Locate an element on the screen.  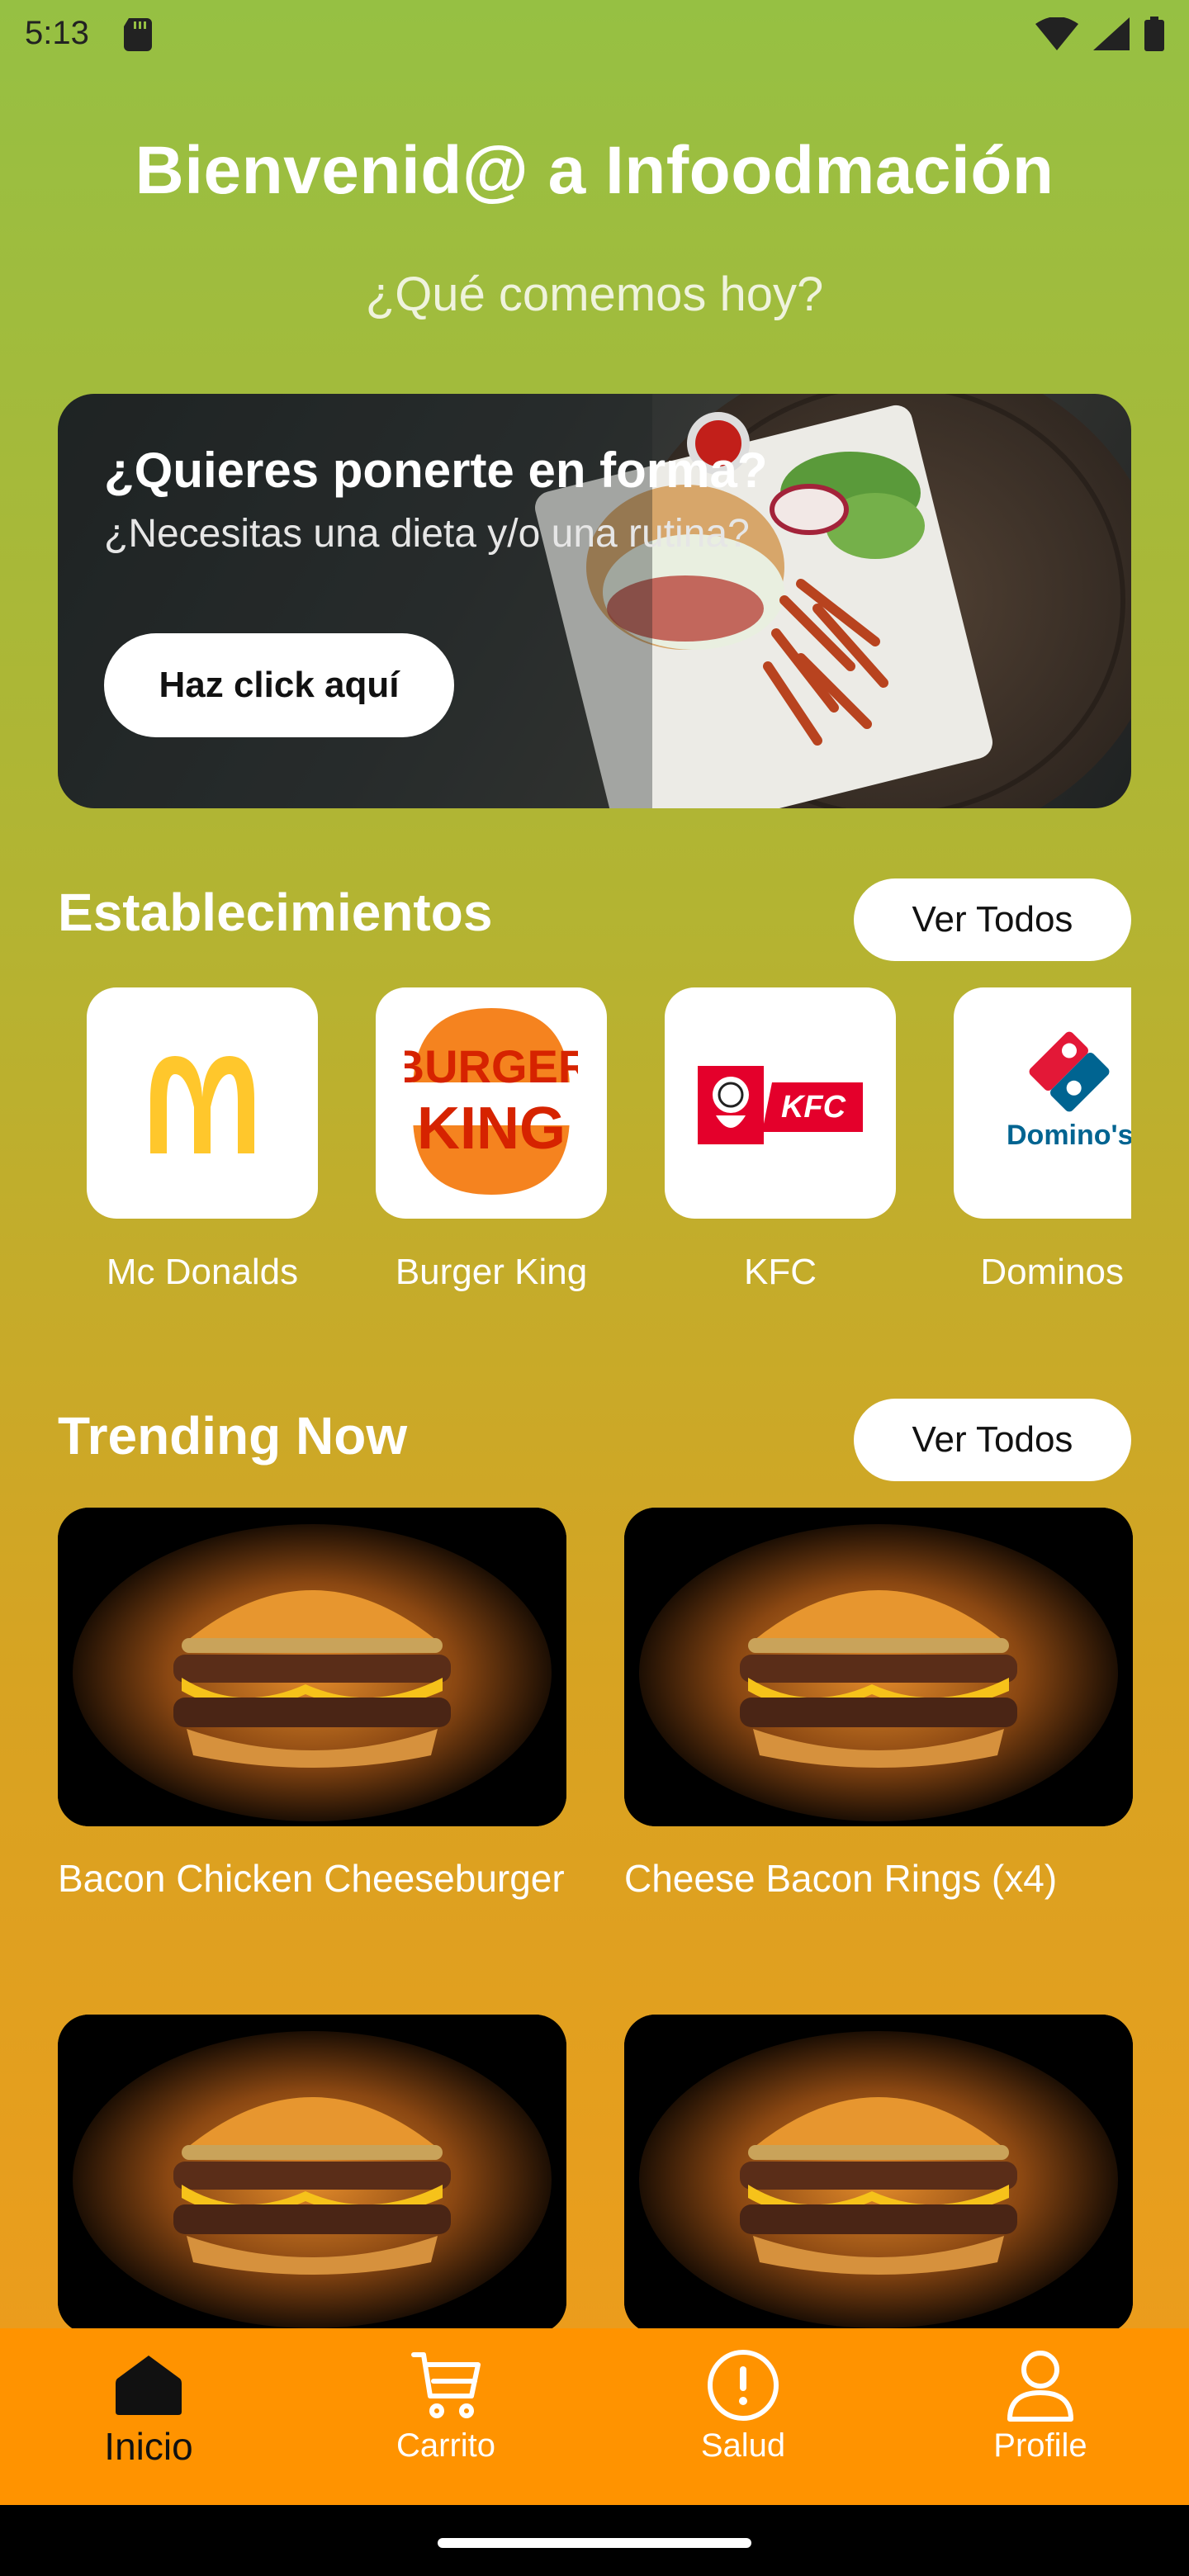
status-time: 5:13 is located at coordinates (57, 33).